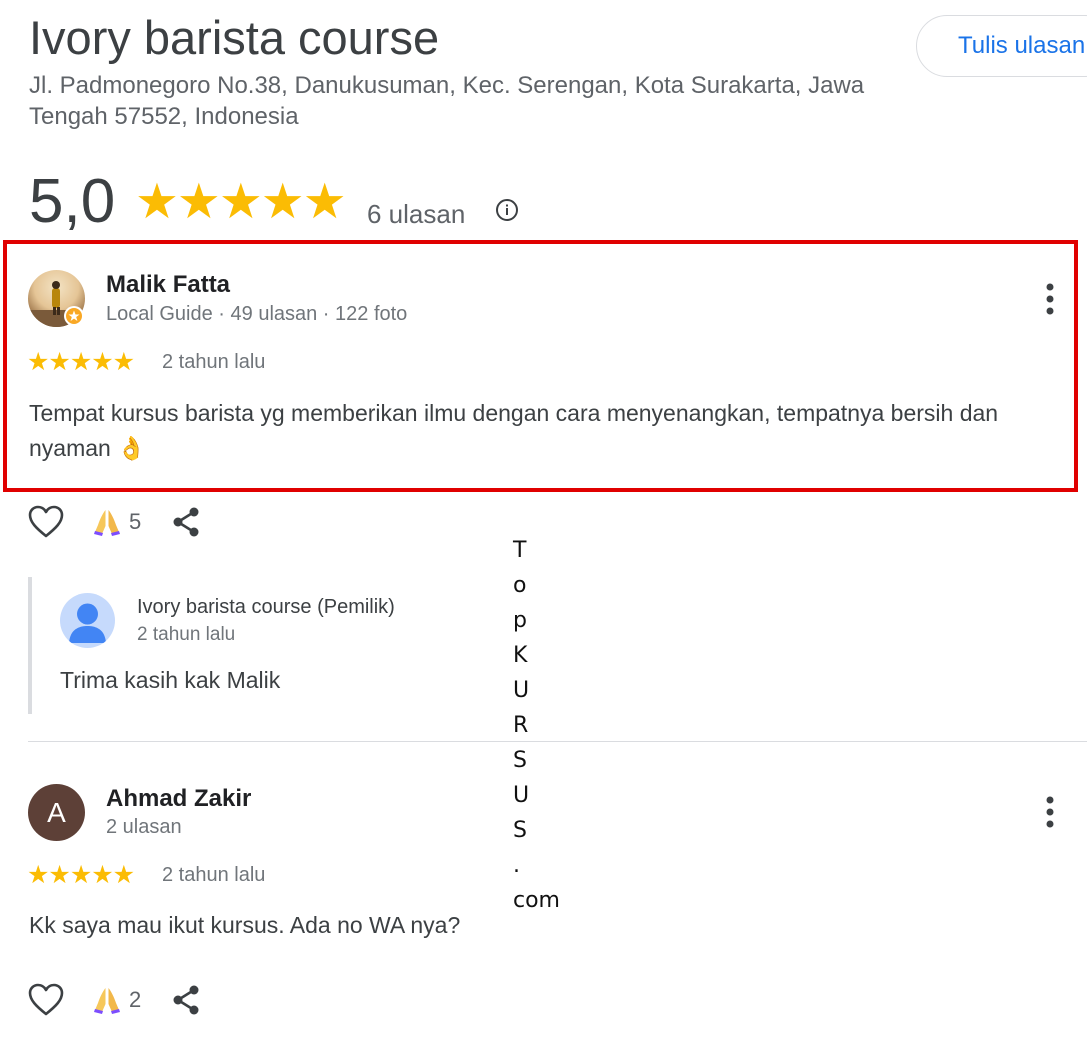  Describe the element at coordinates (507, 210) in the screenshot. I see `info-icon` at that location.